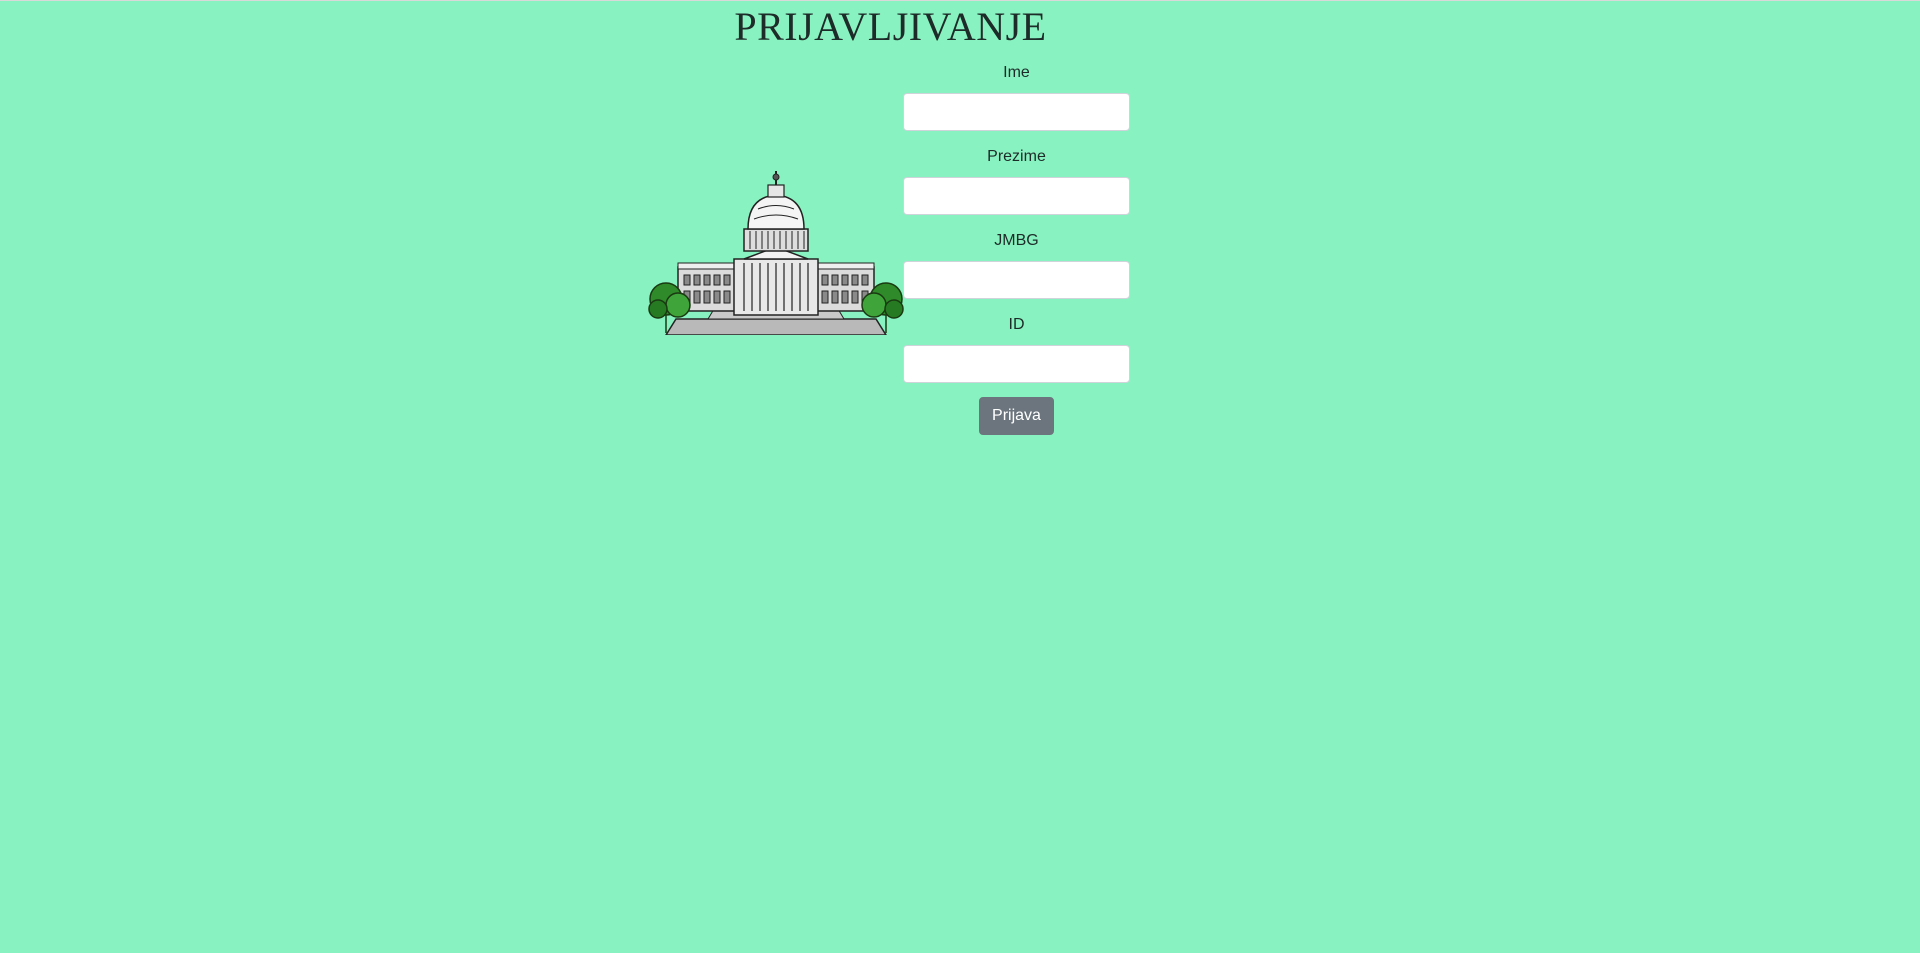  I want to click on submit-wrapper: Prijava, so click(1016, 416).